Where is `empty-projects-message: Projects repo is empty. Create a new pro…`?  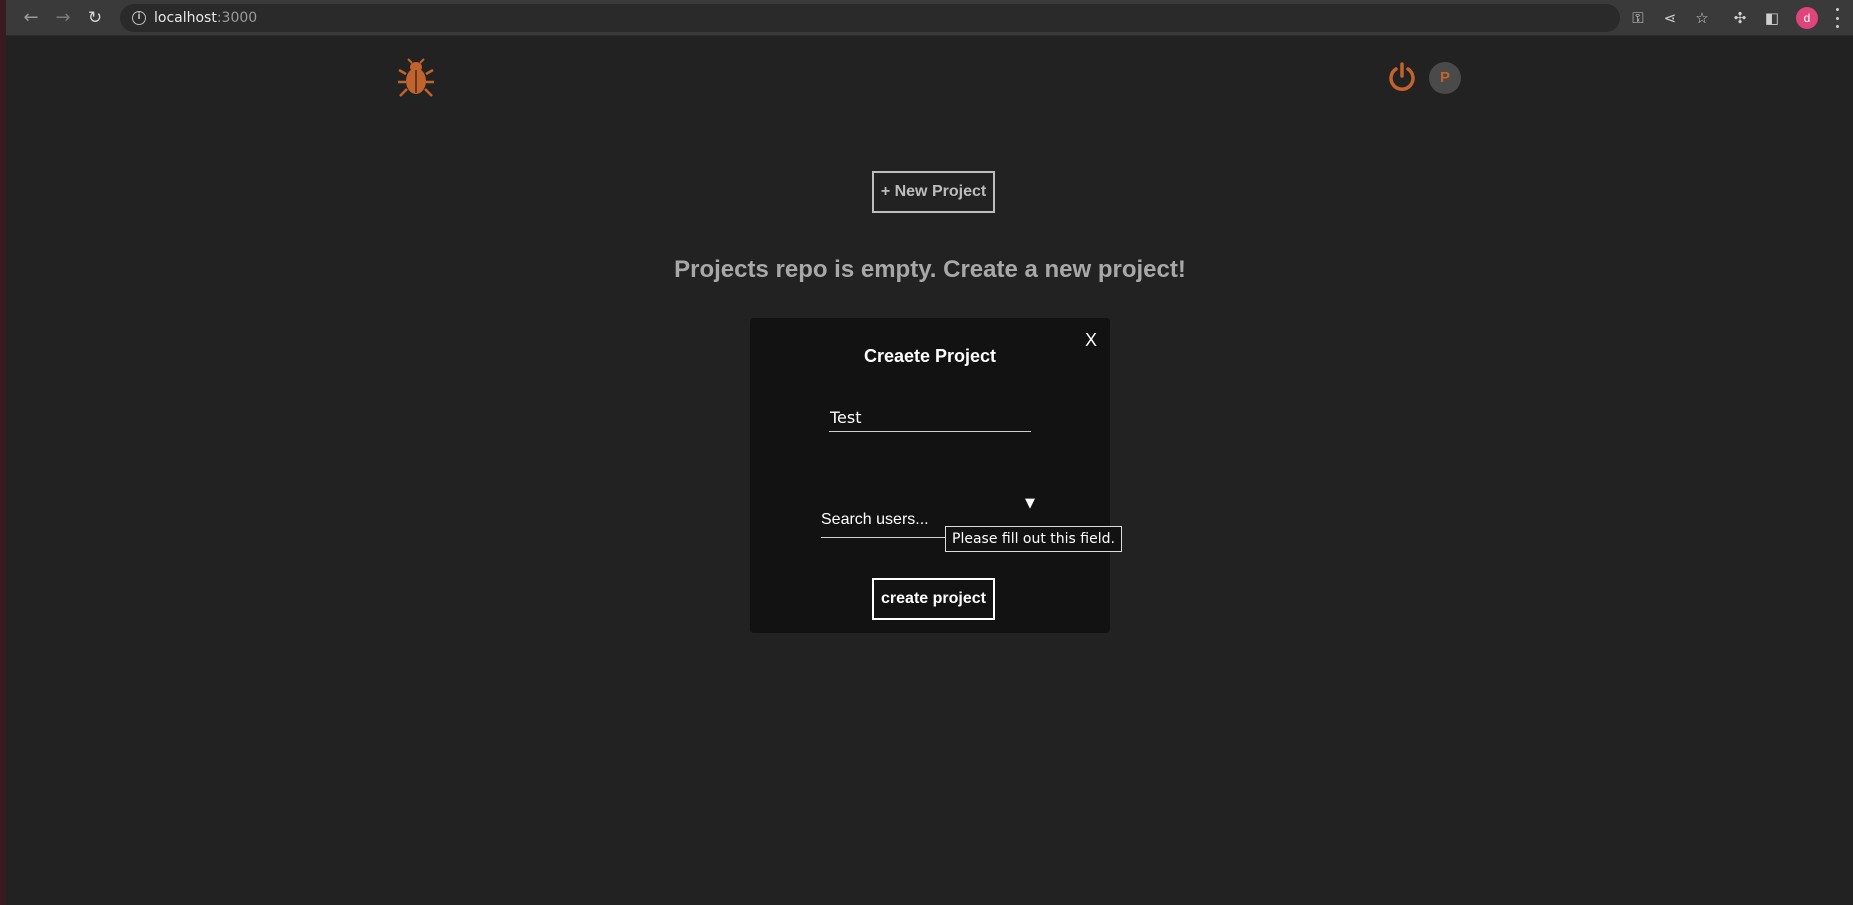
empty-projects-message: Projects repo is empty. Create a new pro… is located at coordinates (930, 269).